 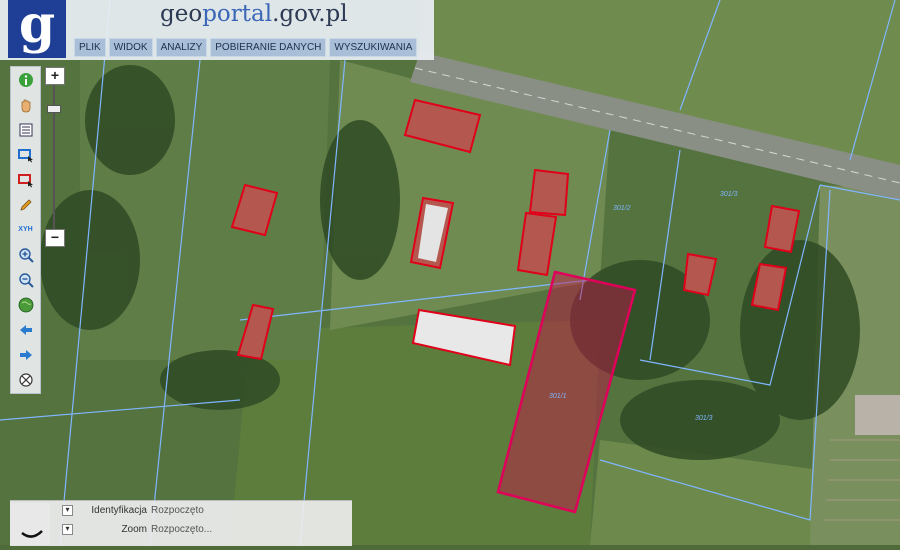 I want to click on menu-plik: PLIK, so click(x=90, y=47).